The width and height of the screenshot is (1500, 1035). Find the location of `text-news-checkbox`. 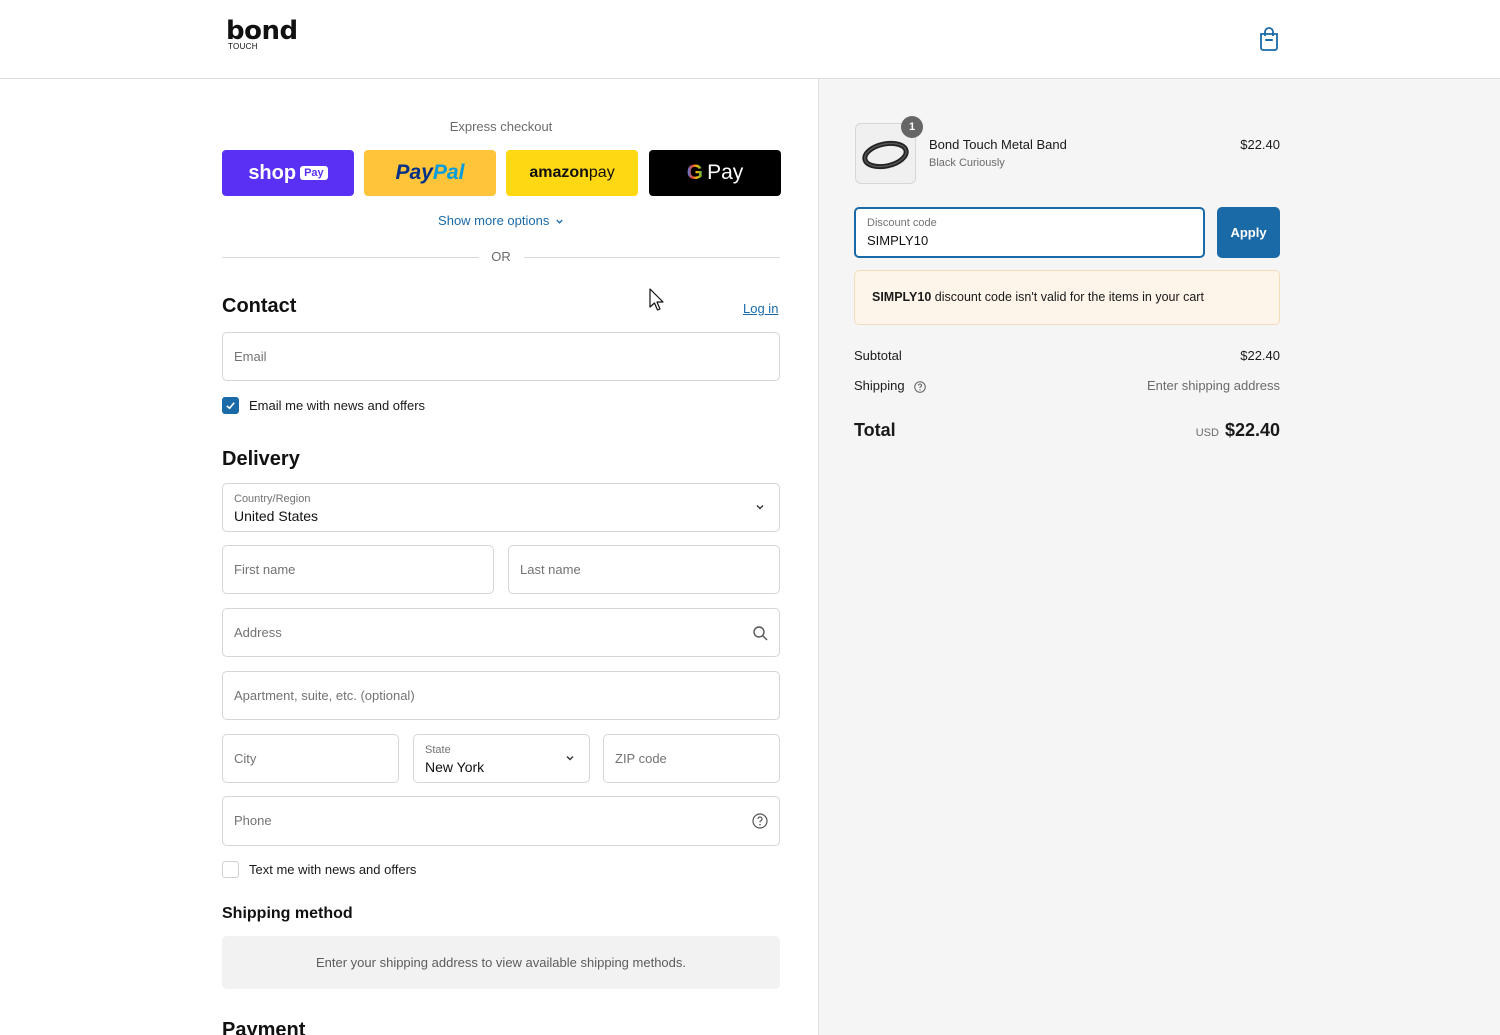

text-news-checkbox is located at coordinates (230, 869).